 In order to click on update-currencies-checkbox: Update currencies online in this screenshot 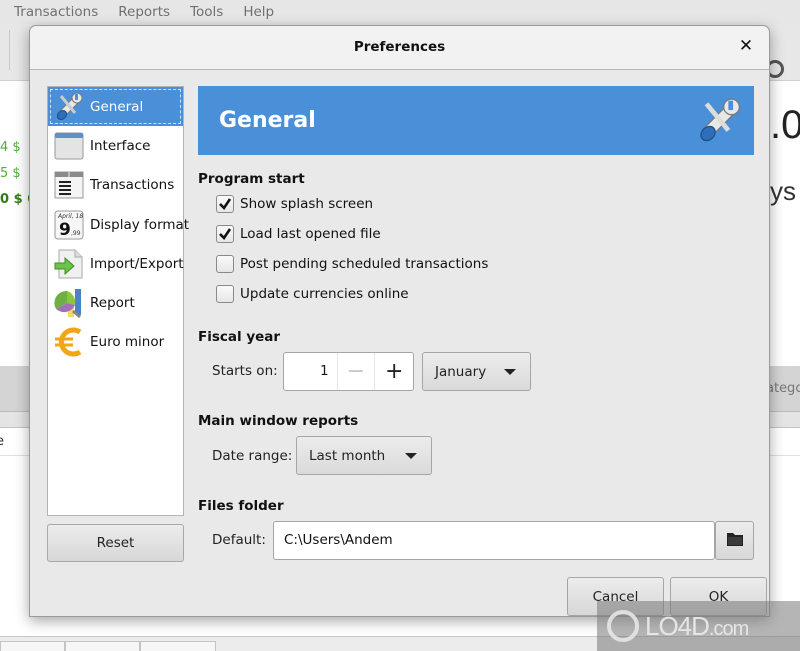, I will do `click(312, 294)`.